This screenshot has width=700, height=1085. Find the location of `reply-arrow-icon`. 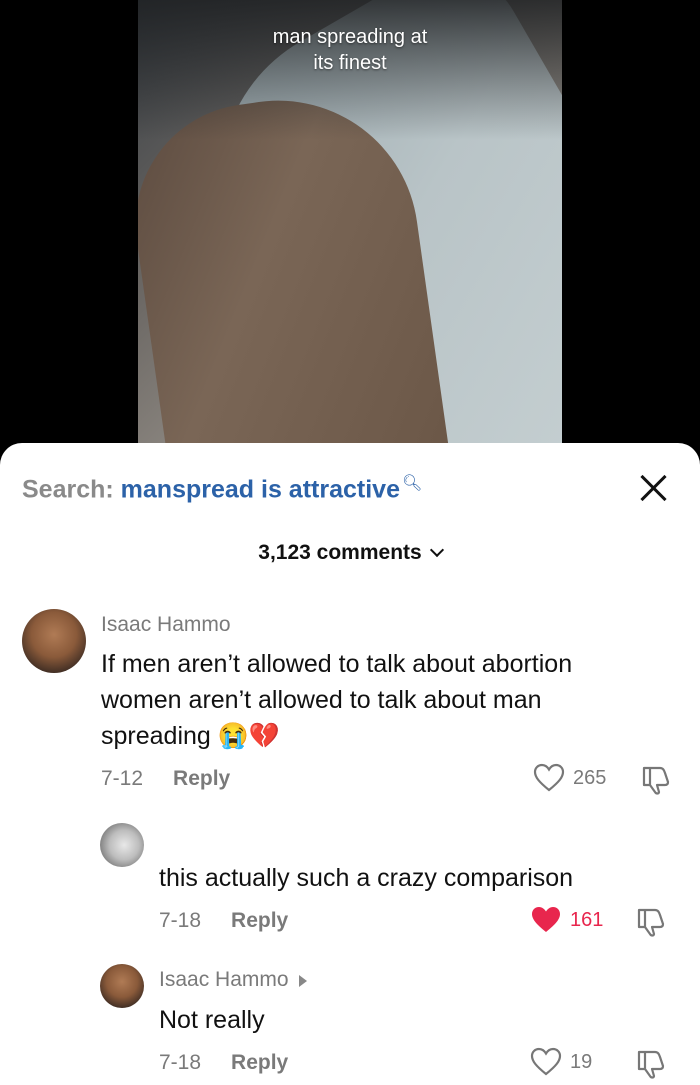

reply-arrow-icon is located at coordinates (302, 981).